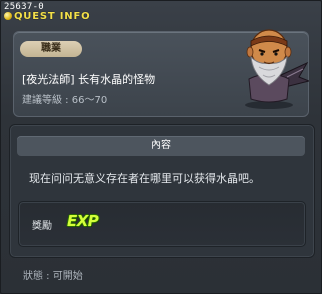 This screenshot has height=294, width=322. I want to click on quest-bulb-icon, so click(8, 16).